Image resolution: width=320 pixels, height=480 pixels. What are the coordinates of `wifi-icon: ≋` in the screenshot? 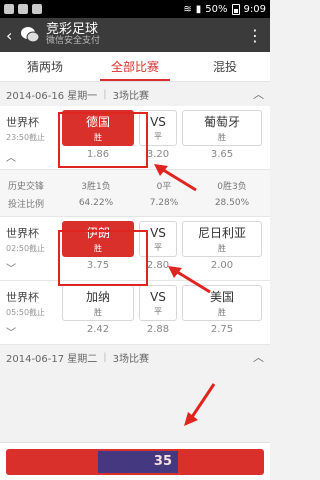 It's located at (187, 9).